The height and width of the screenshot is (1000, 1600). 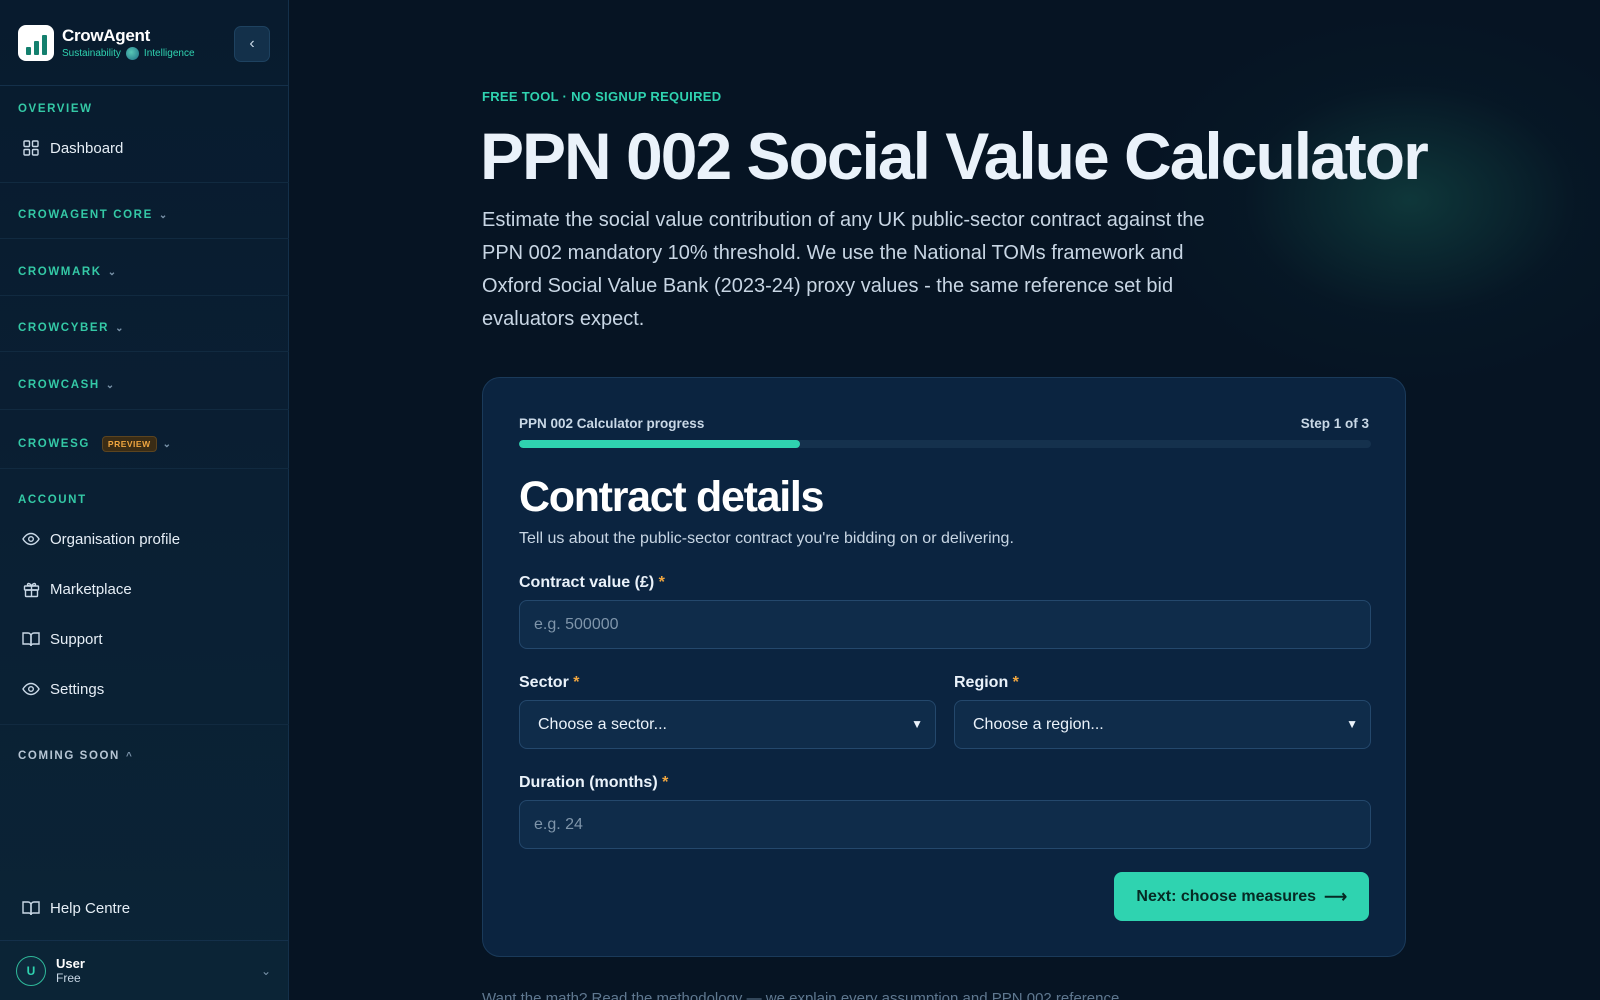 I want to click on card-title: Contract details, so click(x=671, y=497).